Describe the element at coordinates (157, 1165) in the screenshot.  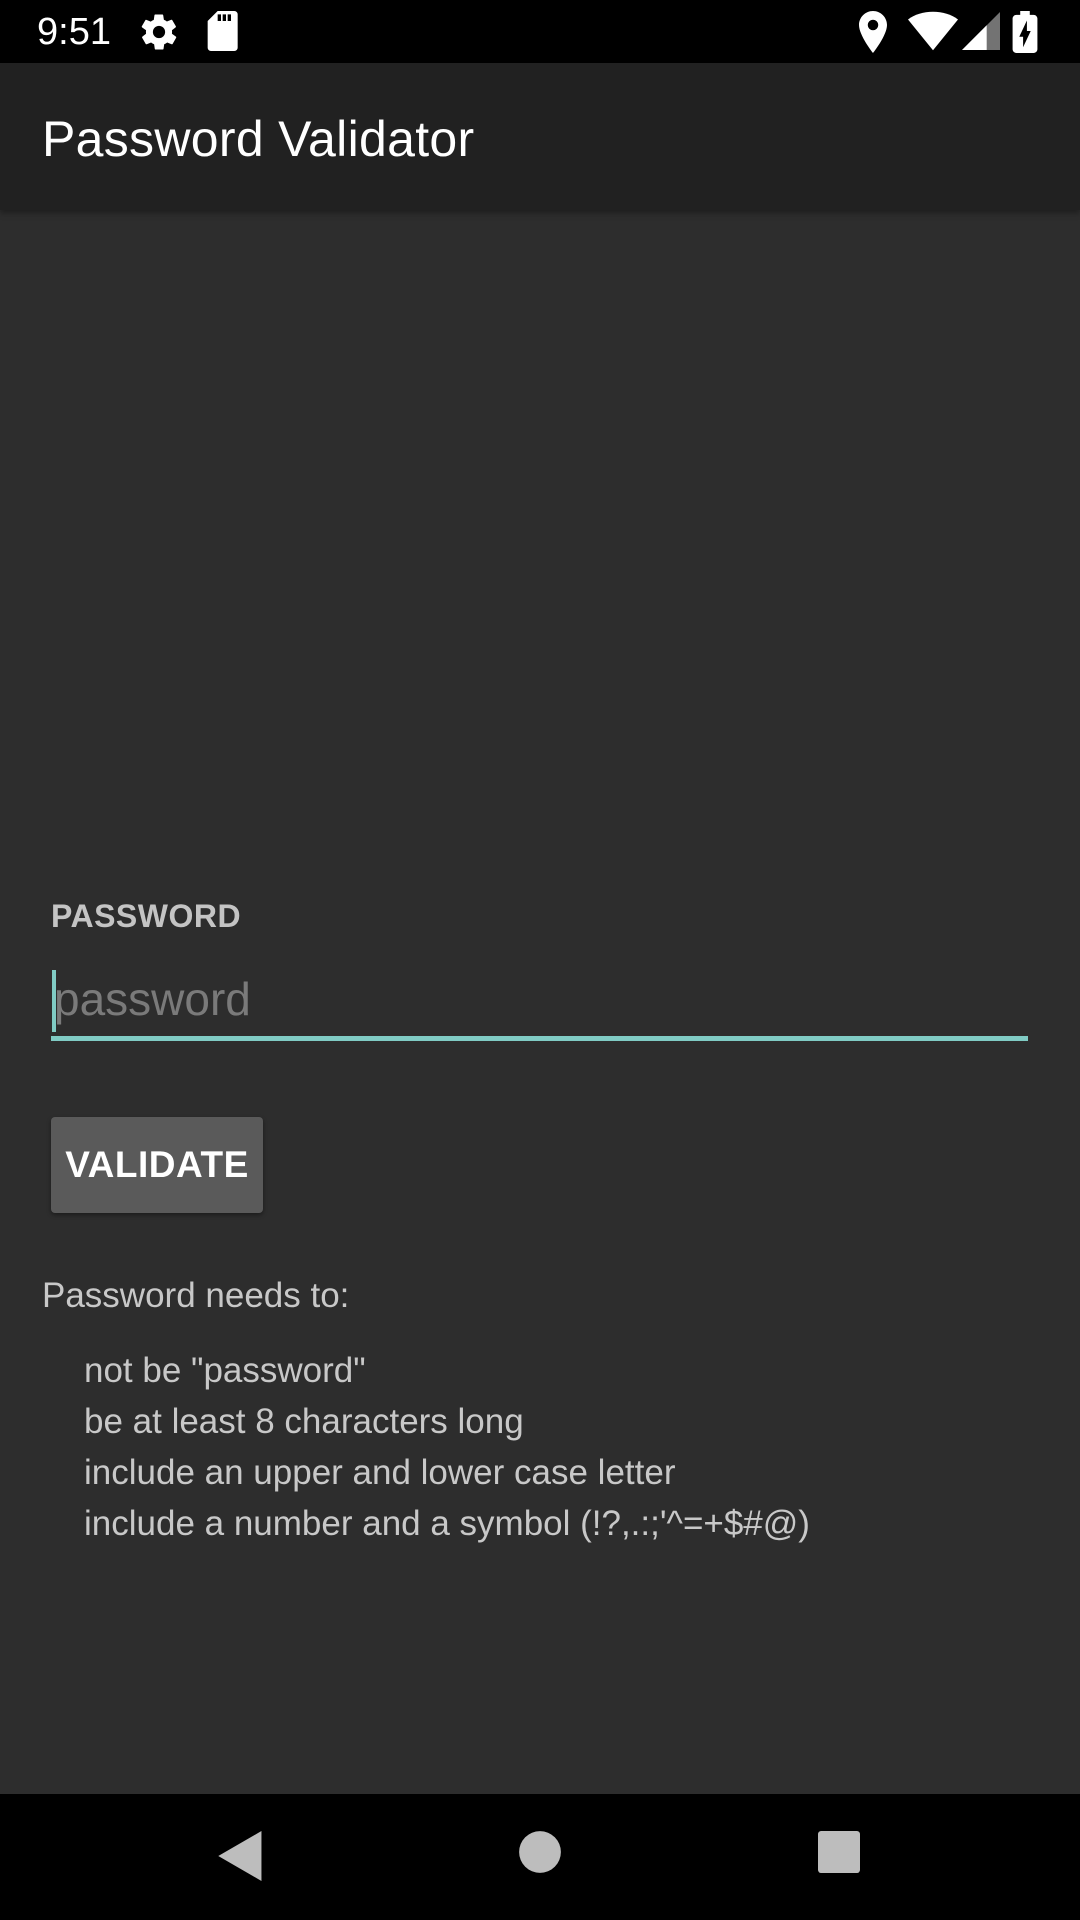
I see `validate-button: VALIDATE` at that location.